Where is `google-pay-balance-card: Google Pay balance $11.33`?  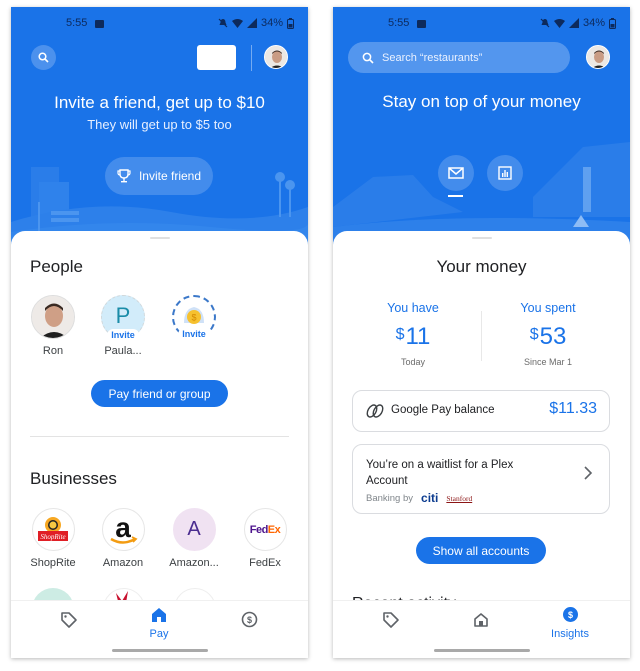
google-pay-balance-card: Google Pay balance $11.33 is located at coordinates (481, 411).